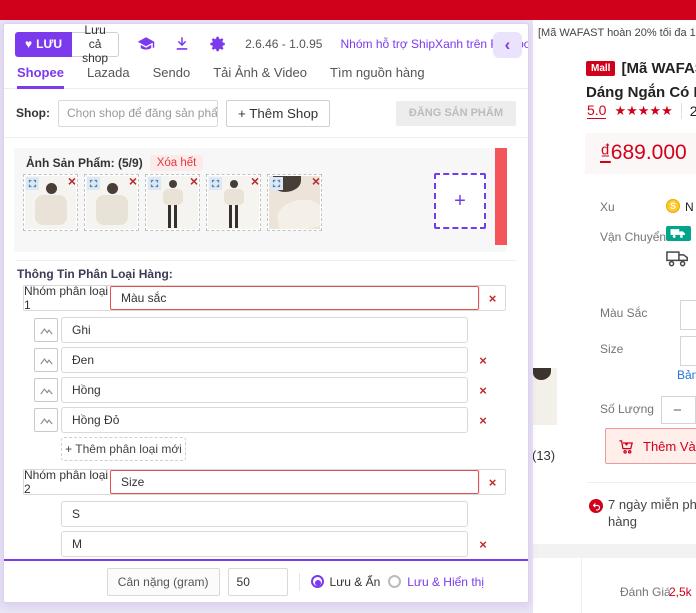 This screenshot has width=696, height=613. I want to click on save-button: ♥ LƯU, so click(44, 44).